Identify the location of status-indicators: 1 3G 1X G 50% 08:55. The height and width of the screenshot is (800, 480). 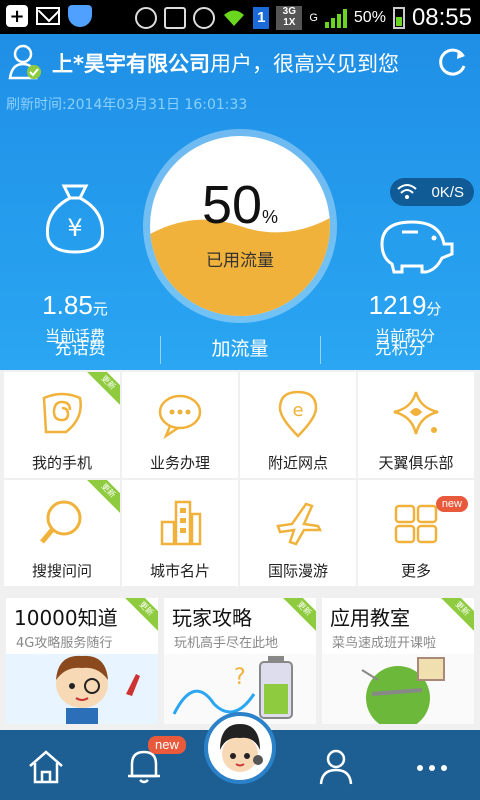
(303, 18).